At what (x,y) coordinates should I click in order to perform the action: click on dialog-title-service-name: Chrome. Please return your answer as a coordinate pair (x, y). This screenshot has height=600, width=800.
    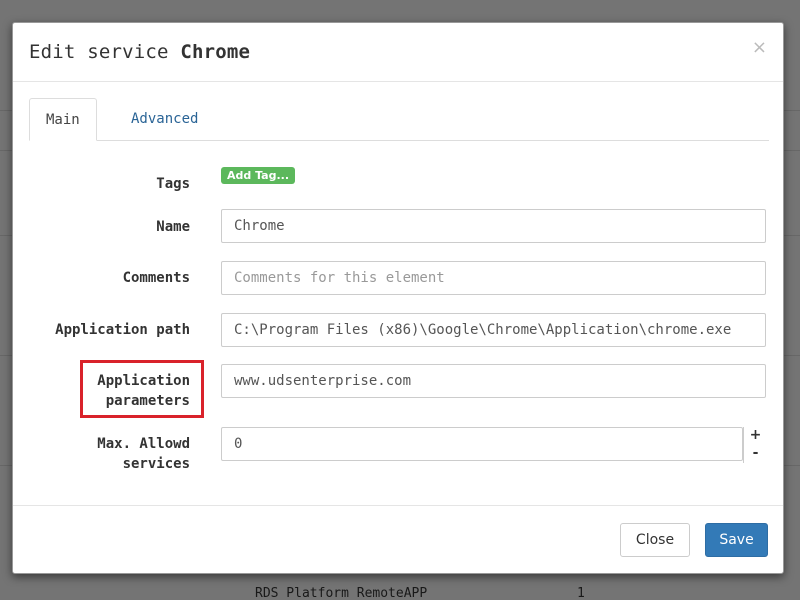
    Looking at the image, I should click on (215, 52).